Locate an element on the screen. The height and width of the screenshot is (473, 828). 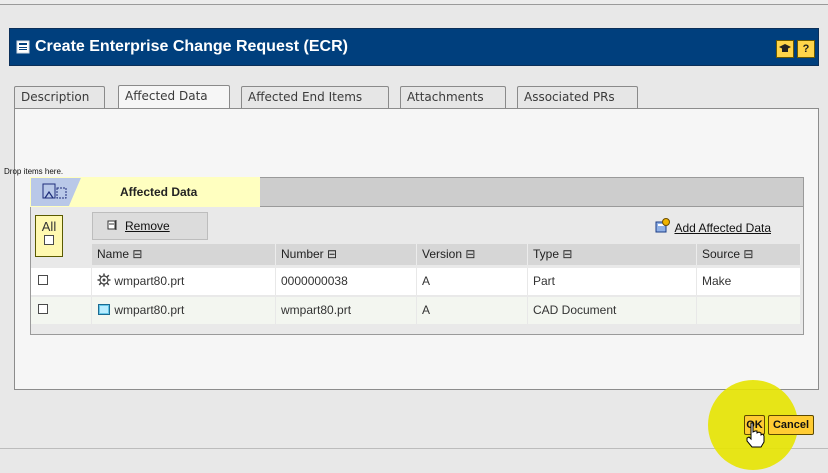
source-cell: Make is located at coordinates (749, 281).